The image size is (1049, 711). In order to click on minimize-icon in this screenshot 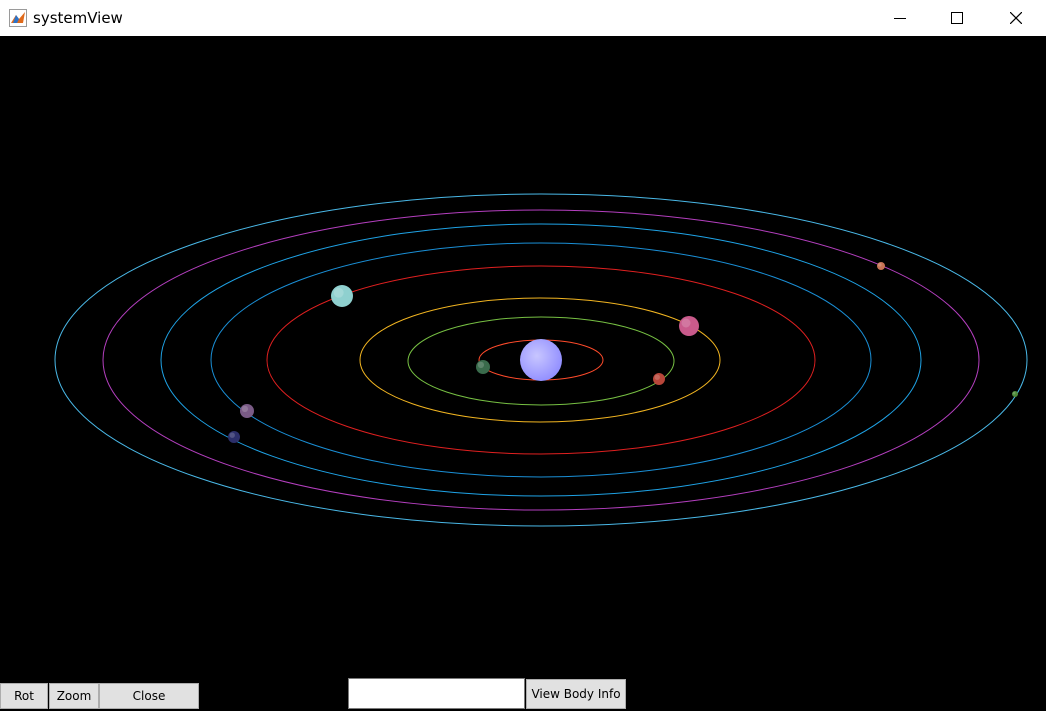, I will do `click(900, 18)`.